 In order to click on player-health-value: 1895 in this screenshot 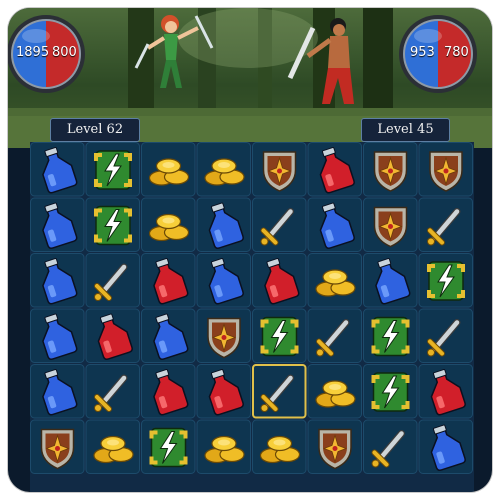, I will do `click(33, 52)`.